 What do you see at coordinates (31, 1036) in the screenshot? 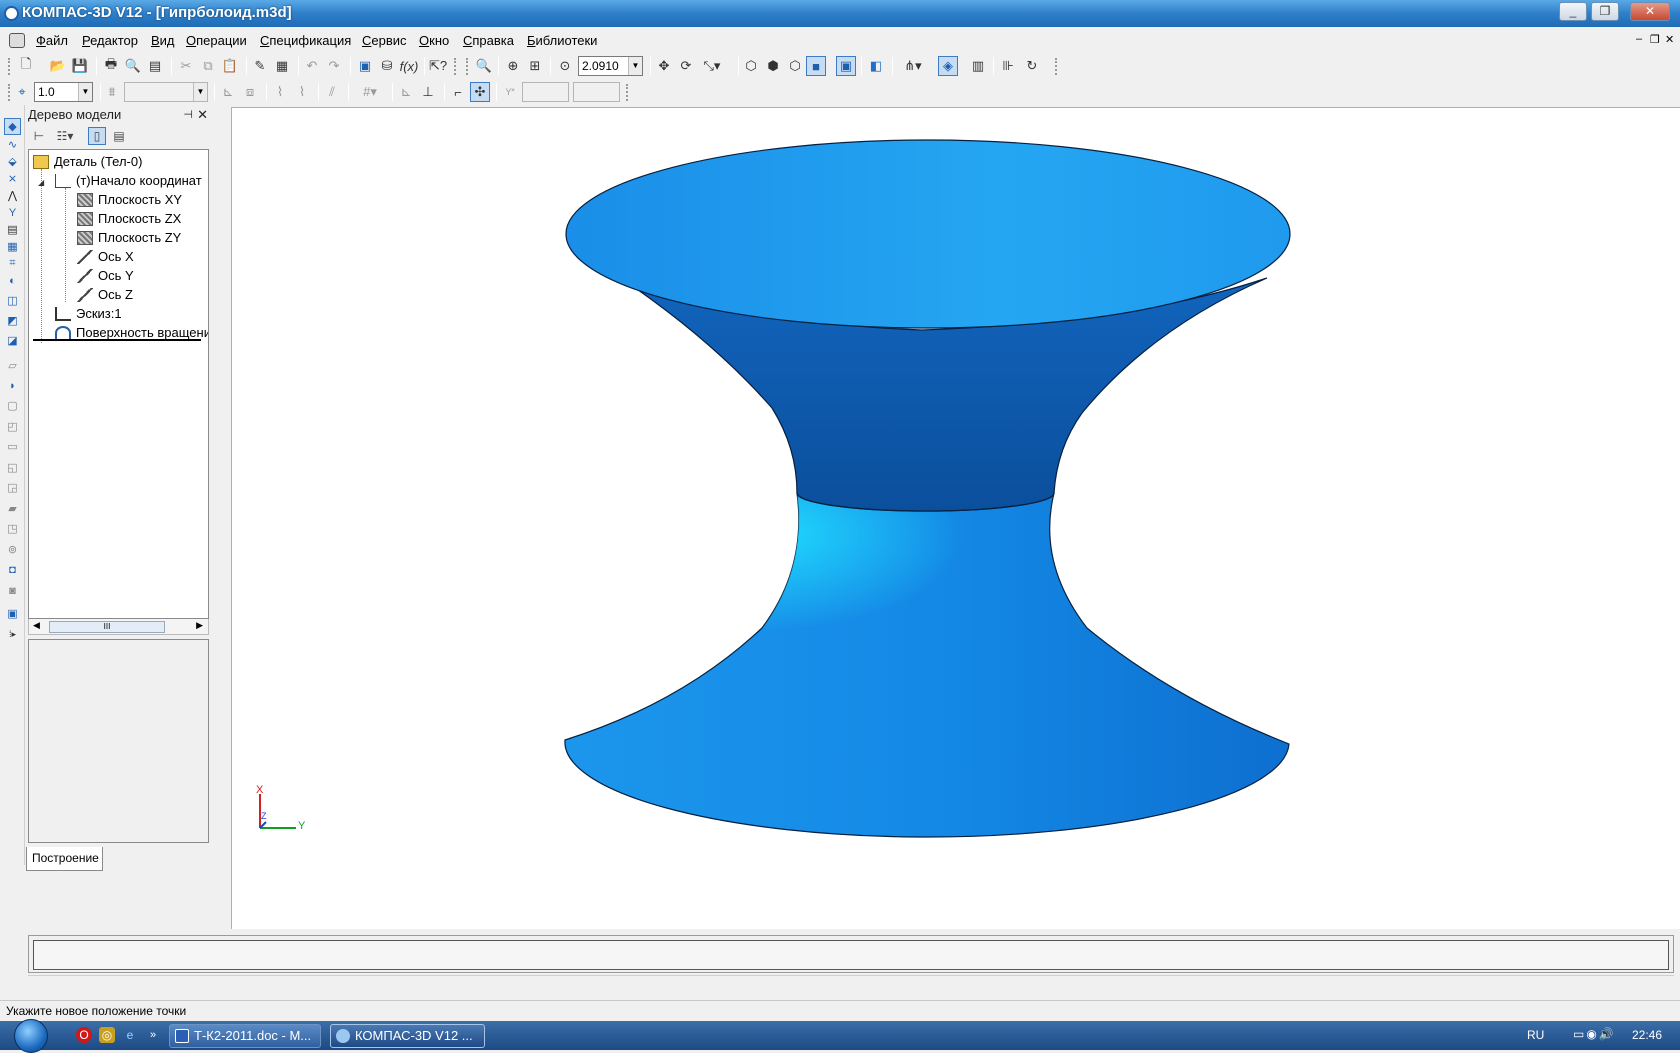
I see `start-button` at bounding box center [31, 1036].